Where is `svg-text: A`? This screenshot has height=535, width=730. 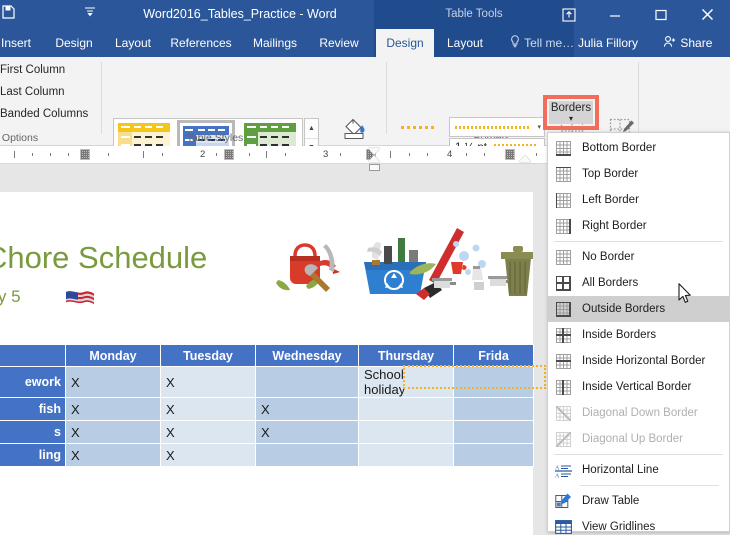
svg-text: A is located at coordinates (557, 475).